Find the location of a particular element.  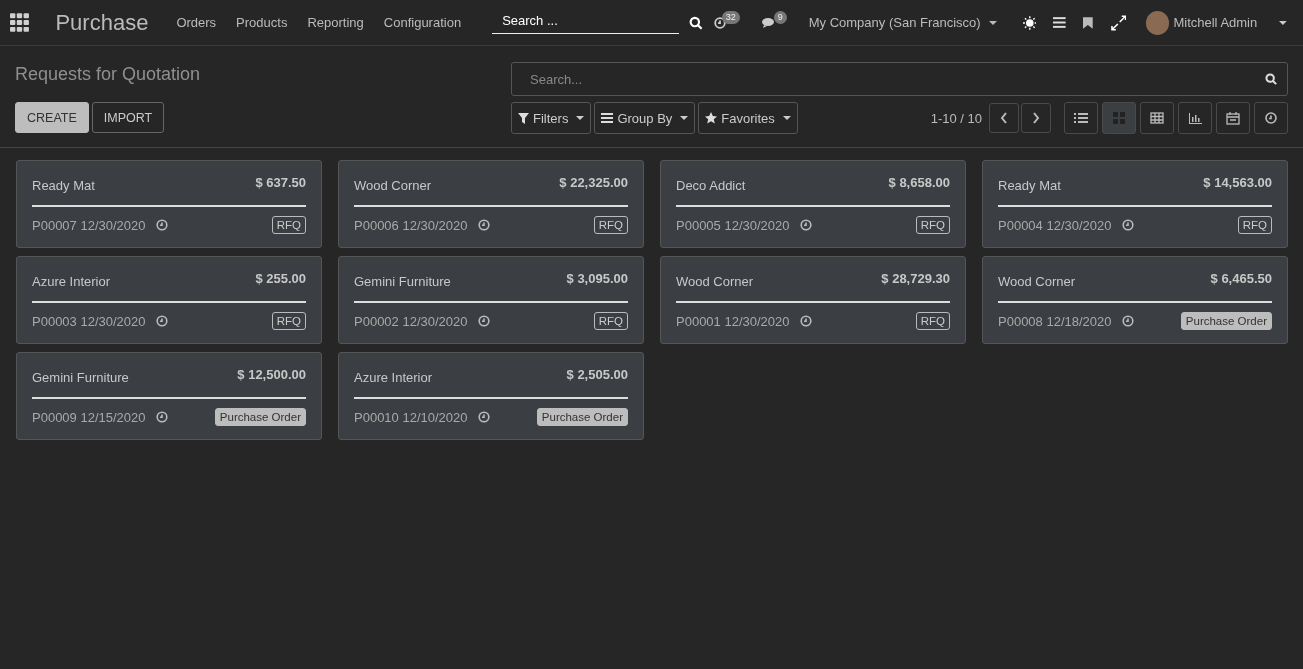

menu-item: Orders is located at coordinates (196, 22).